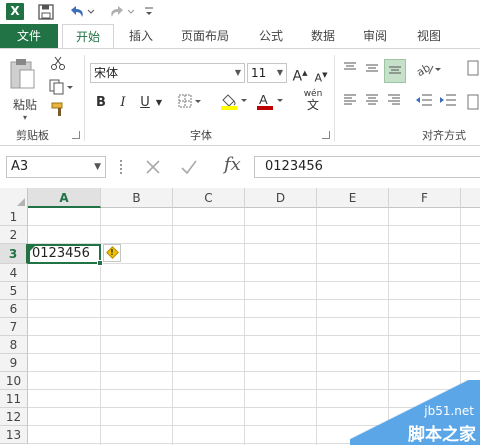  What do you see at coordinates (353, 198) in the screenshot?
I see `column-header-e: E` at bounding box center [353, 198].